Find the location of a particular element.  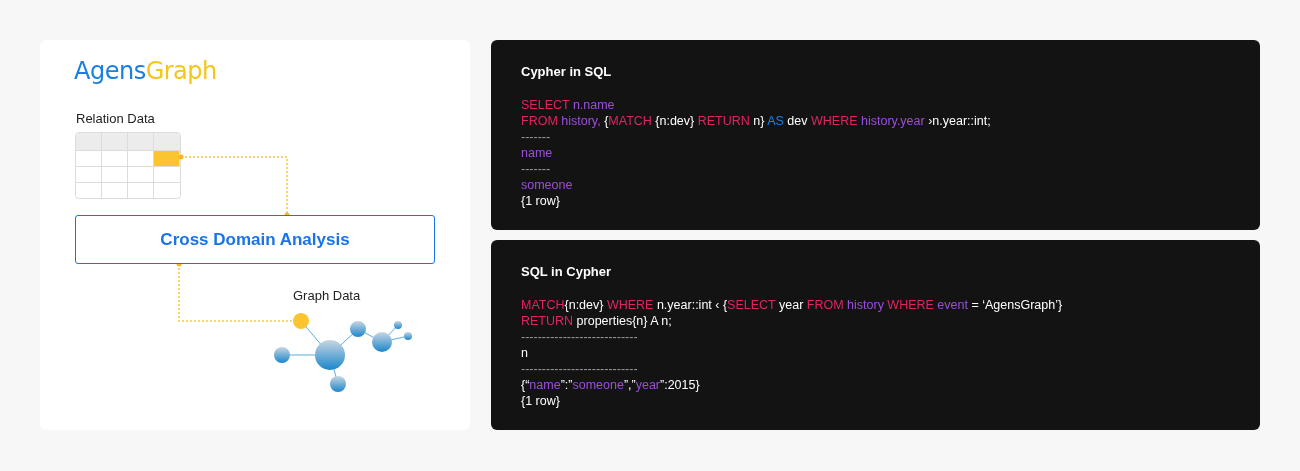

code-line: RETURN properties{n} A n; is located at coordinates (597, 321).